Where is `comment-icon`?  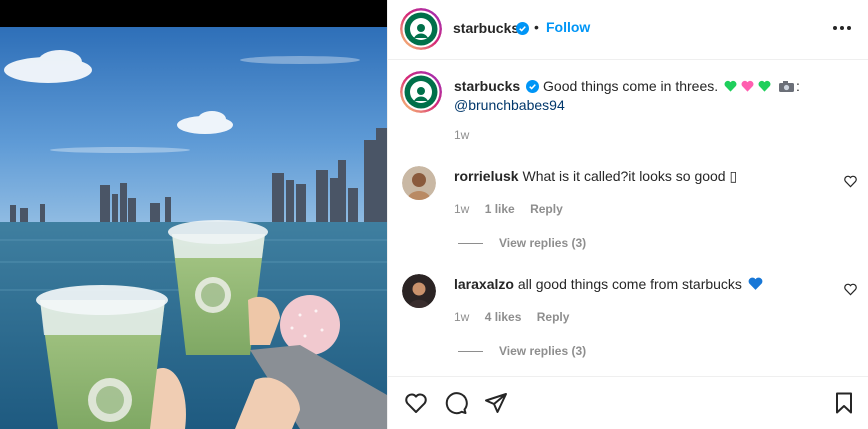
comment-icon is located at coordinates (456, 403).